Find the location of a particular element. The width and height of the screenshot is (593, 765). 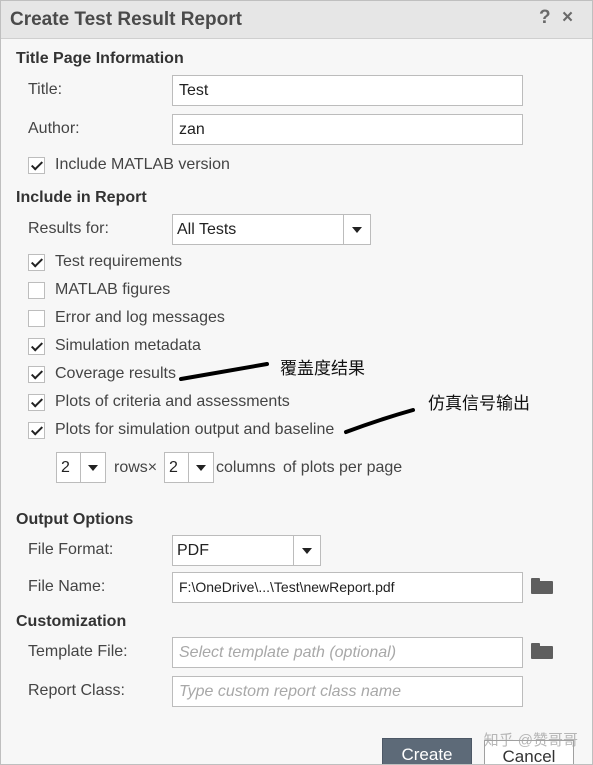

annotation-strokes is located at coordinates (297, 398).